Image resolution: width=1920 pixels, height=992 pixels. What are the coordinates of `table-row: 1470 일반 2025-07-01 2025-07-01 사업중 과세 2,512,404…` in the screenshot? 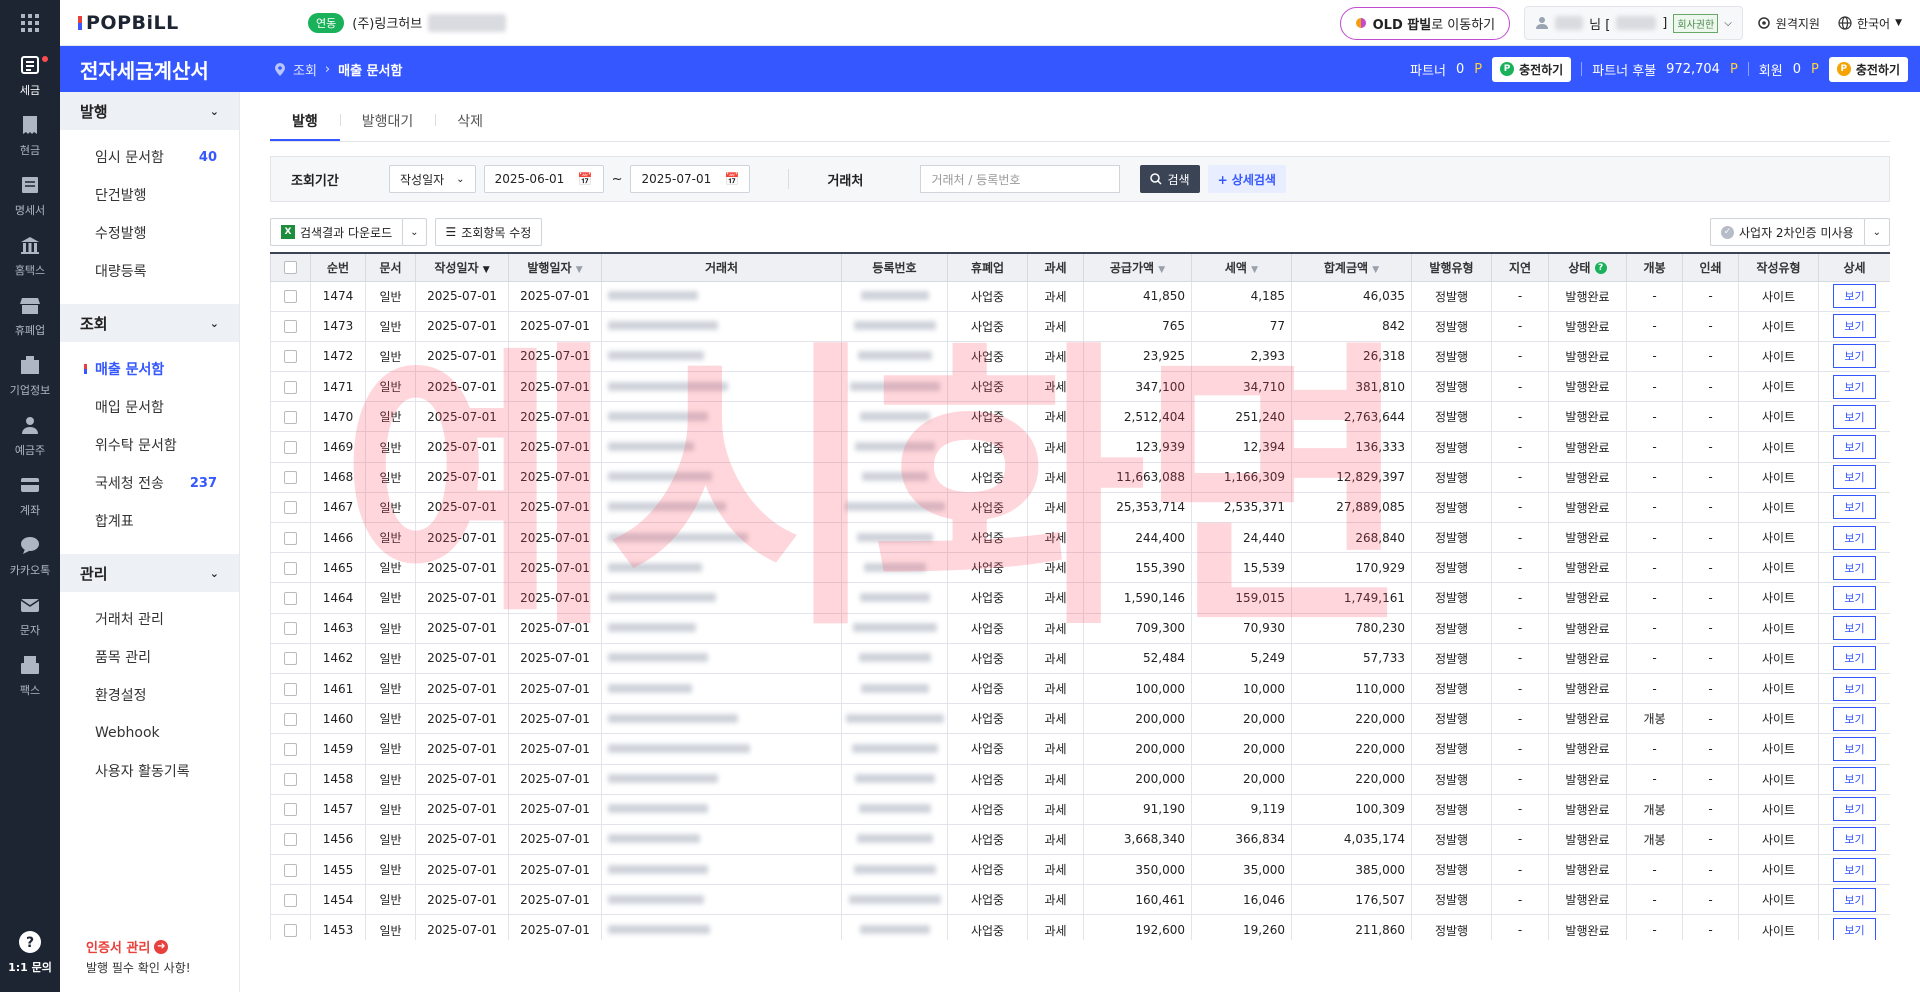 It's located at (1080, 417).